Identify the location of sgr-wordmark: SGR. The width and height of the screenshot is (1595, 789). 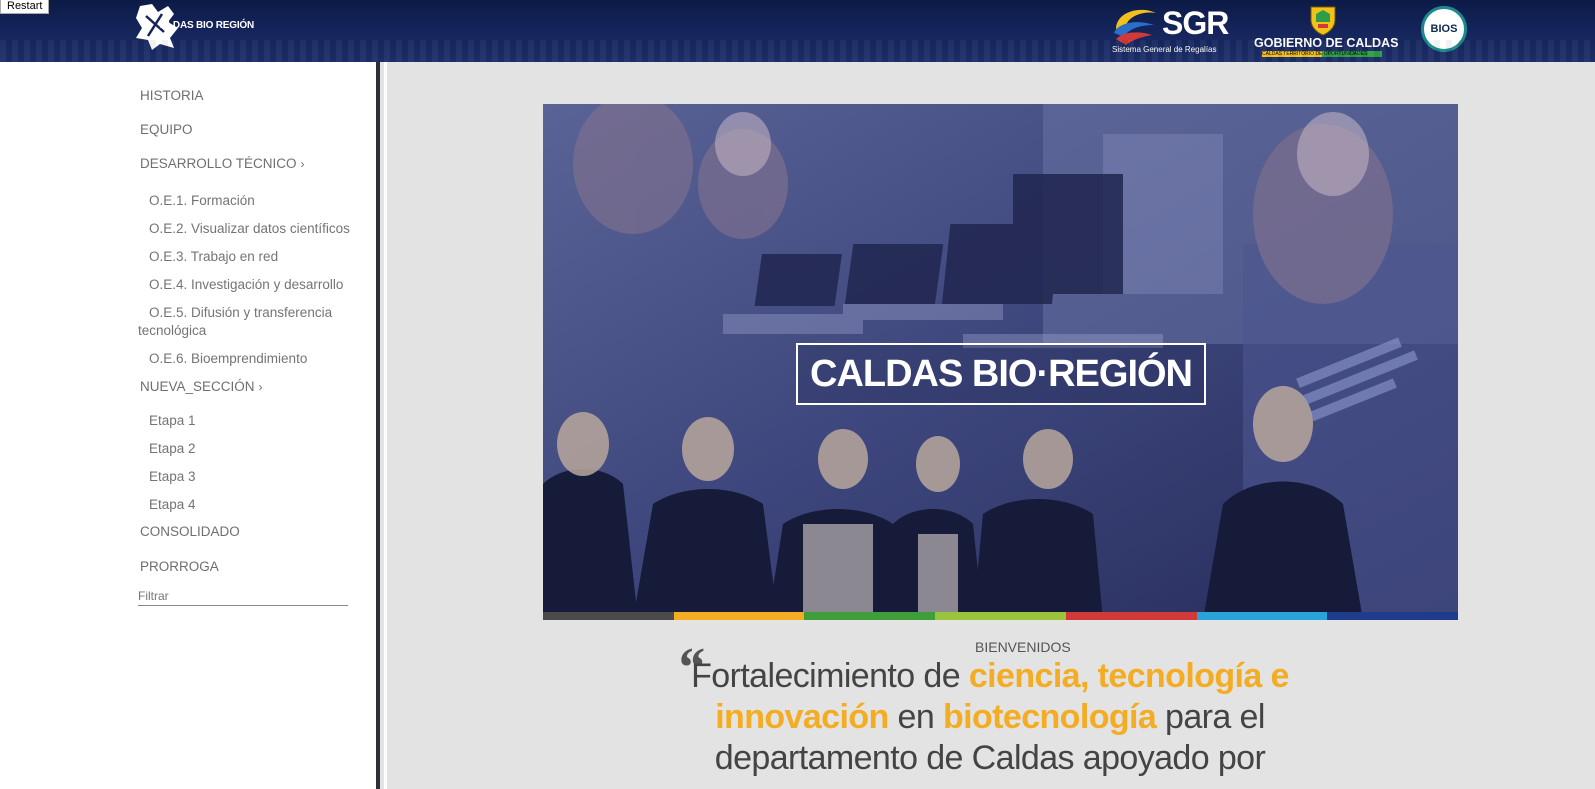
(1195, 23).